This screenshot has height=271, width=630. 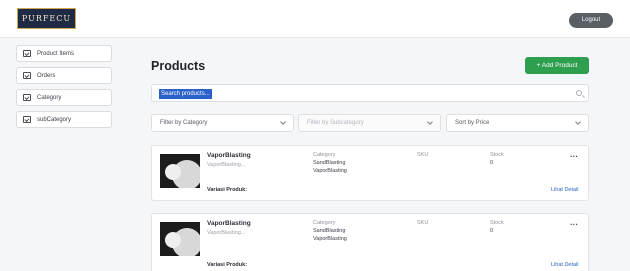 I want to click on filter-category-select: Filter by Category, so click(x=222, y=123).